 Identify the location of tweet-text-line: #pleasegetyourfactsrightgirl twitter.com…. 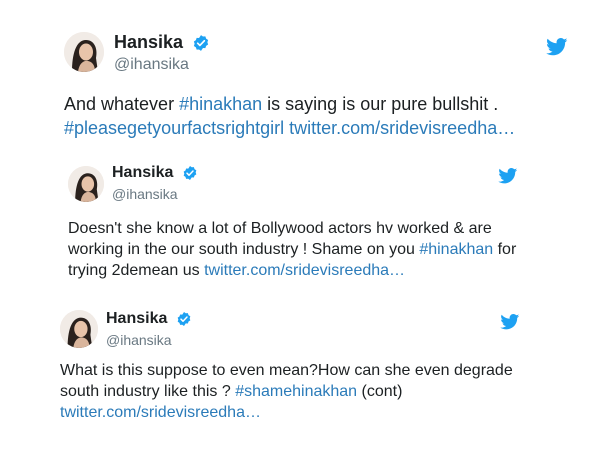
(289, 128).